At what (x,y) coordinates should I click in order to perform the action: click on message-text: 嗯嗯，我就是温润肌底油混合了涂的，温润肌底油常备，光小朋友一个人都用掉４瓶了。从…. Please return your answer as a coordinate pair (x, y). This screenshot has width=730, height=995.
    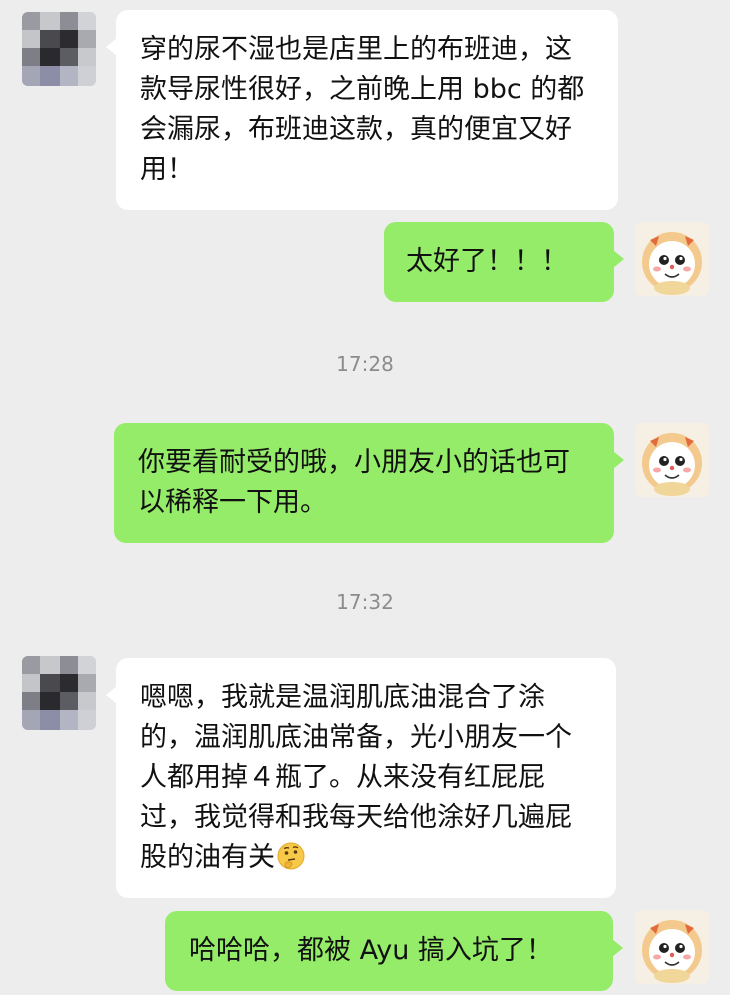
    Looking at the image, I should click on (356, 777).